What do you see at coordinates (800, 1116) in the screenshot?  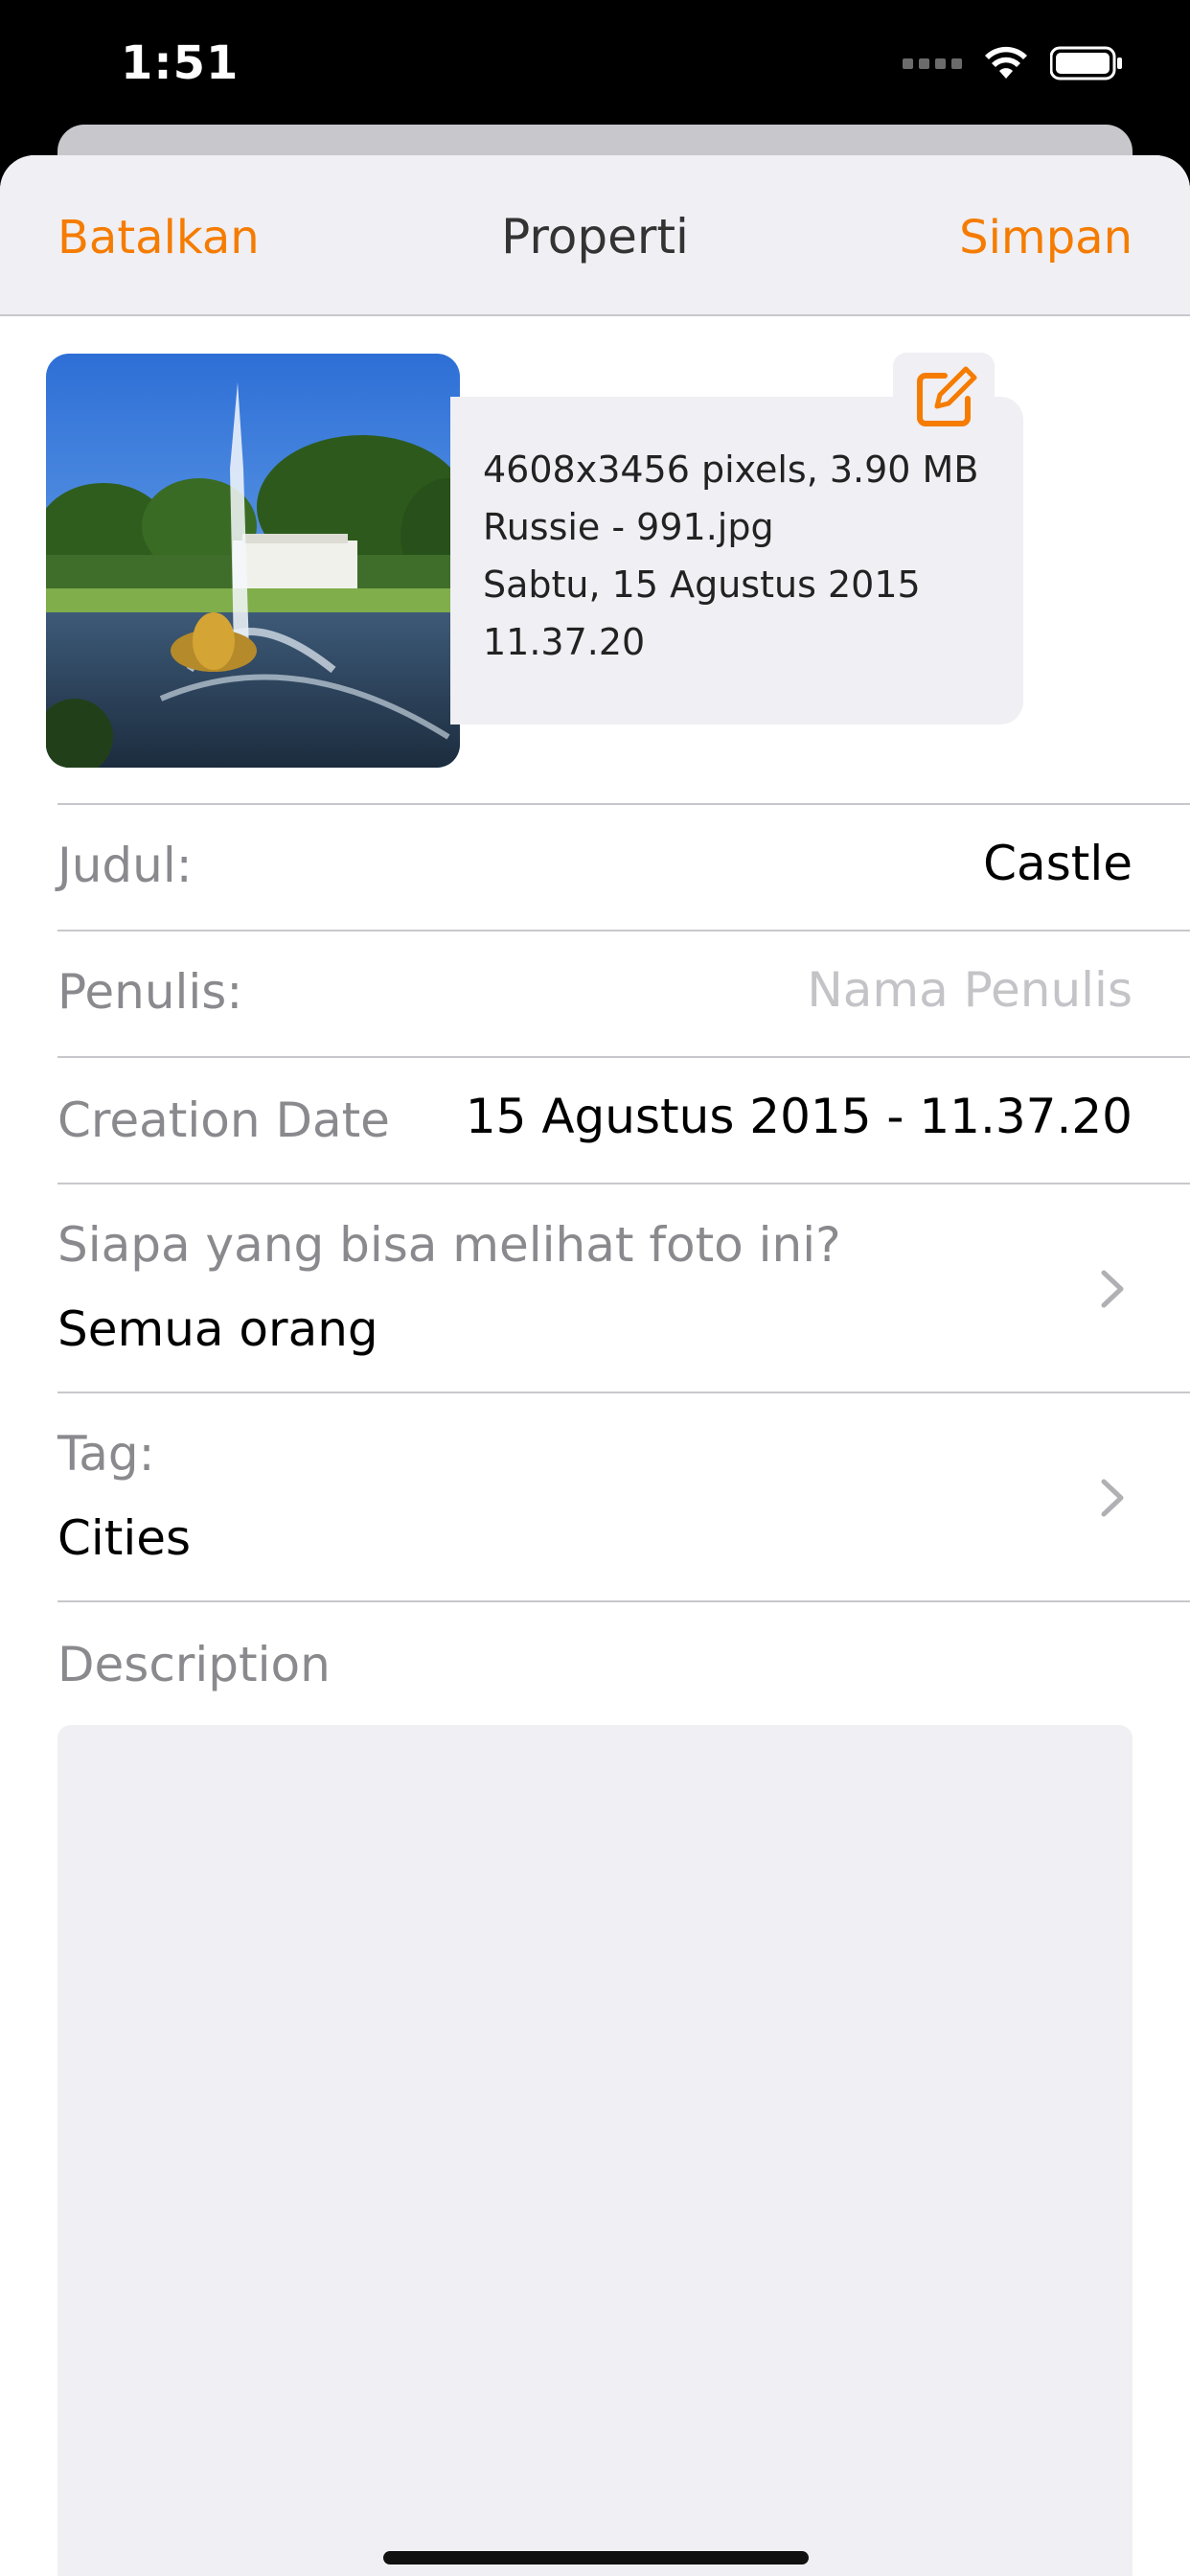 I see `creation-date-value: 15 Agustus 2015 - 11.37.20` at bounding box center [800, 1116].